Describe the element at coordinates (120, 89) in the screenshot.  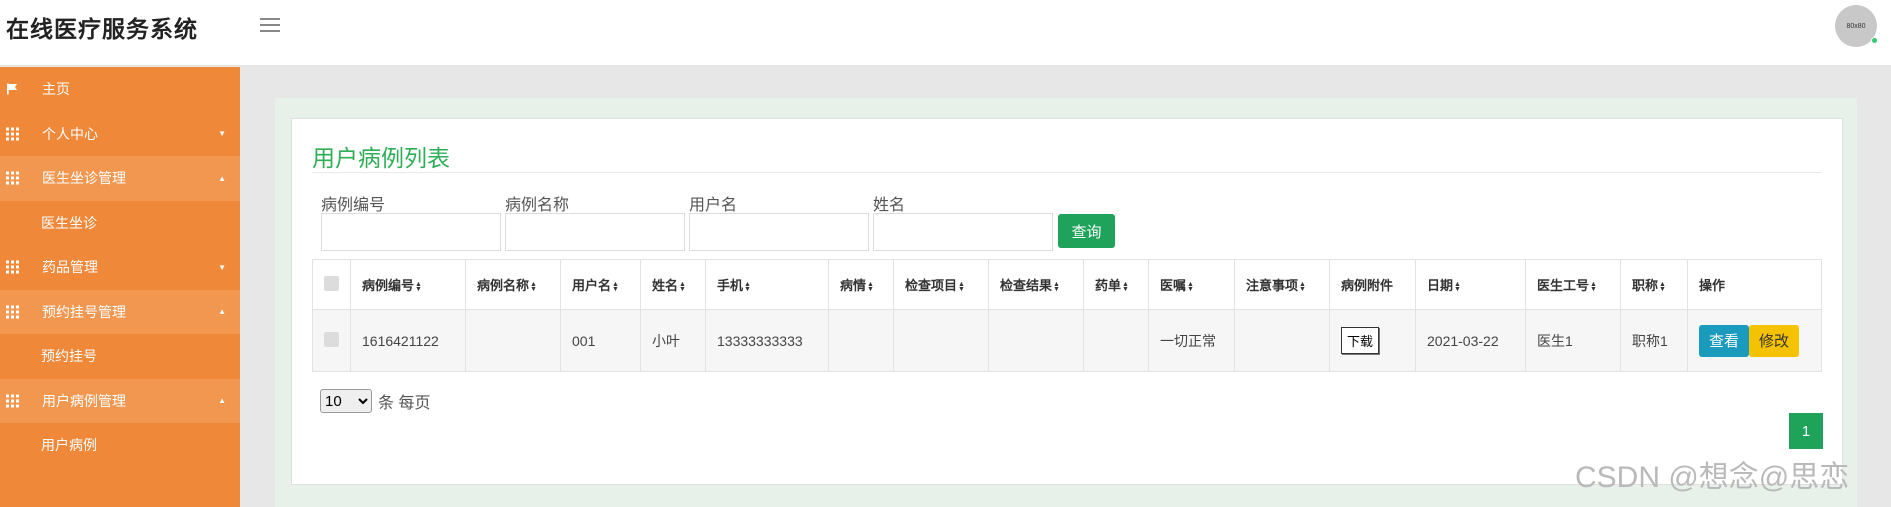
I see `sidebar-item-home: 主页` at that location.